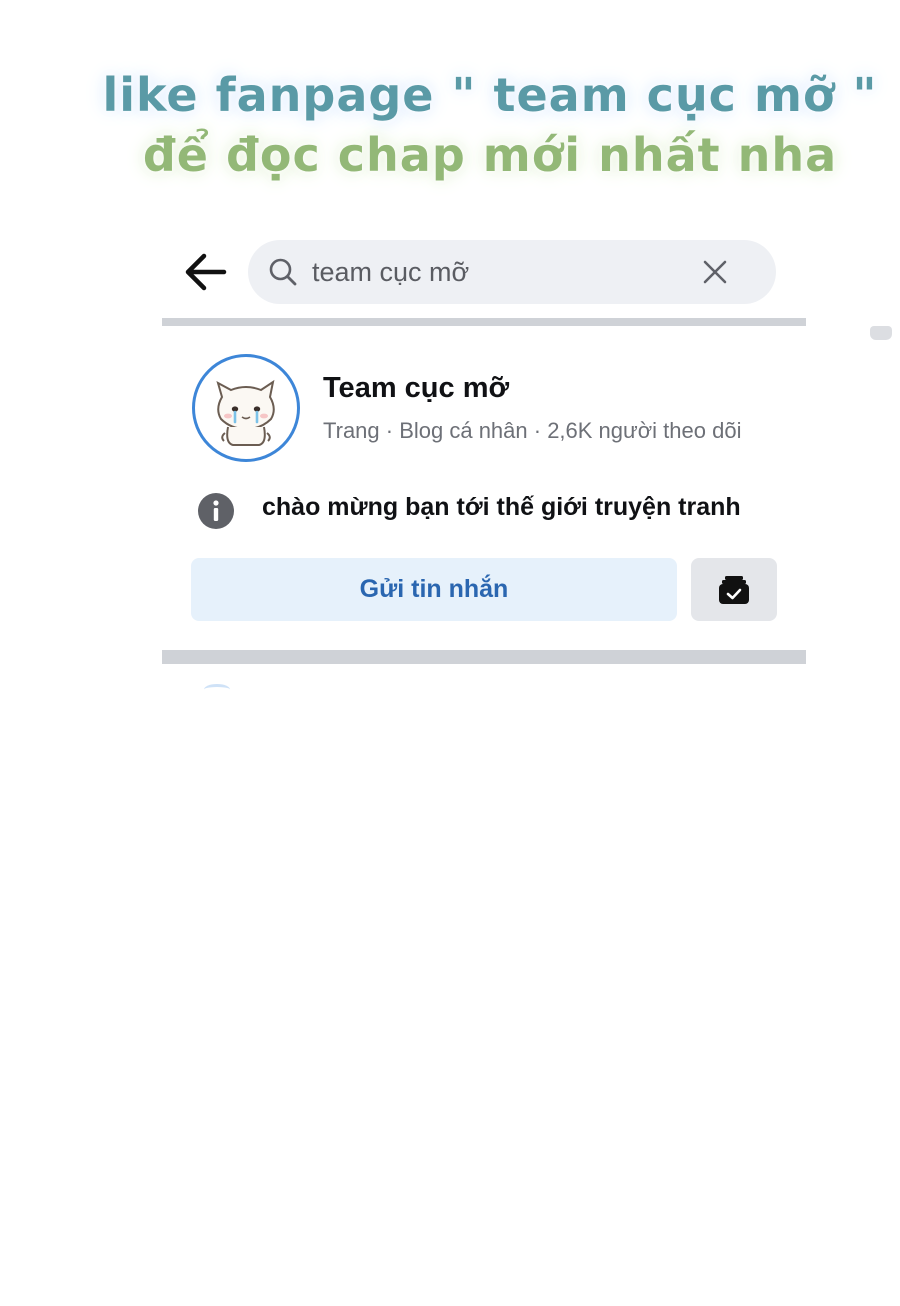 This screenshot has height=1306, width=900. Describe the element at coordinates (434, 589) in the screenshot. I see `send-message-button: Gửi tin nhắn` at that location.